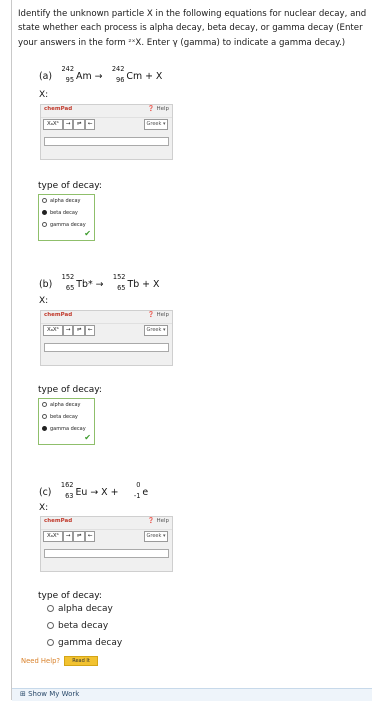 The image size is (372, 701). What do you see at coordinates (46, 284) in the screenshot?
I see `part-label: (b)` at bounding box center [46, 284].